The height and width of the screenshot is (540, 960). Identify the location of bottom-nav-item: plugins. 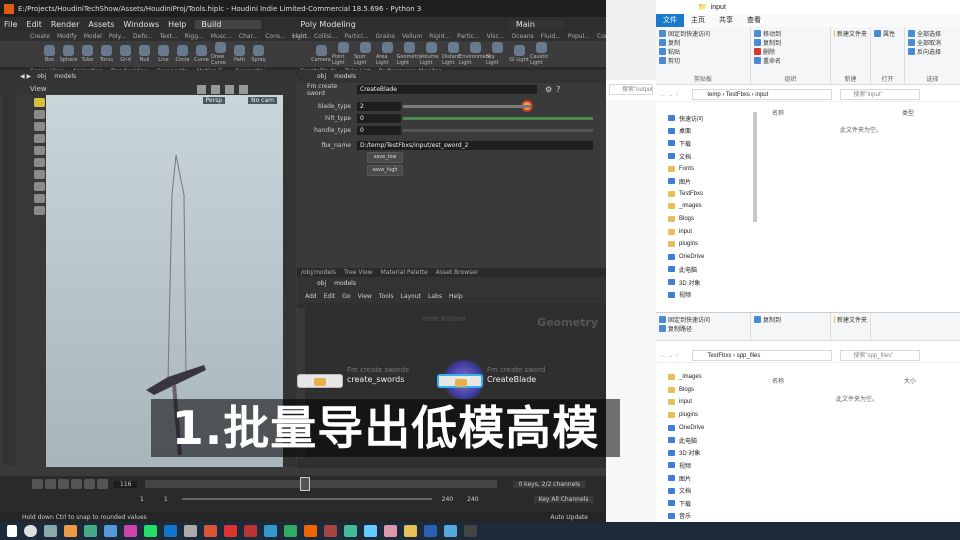
(712, 415).